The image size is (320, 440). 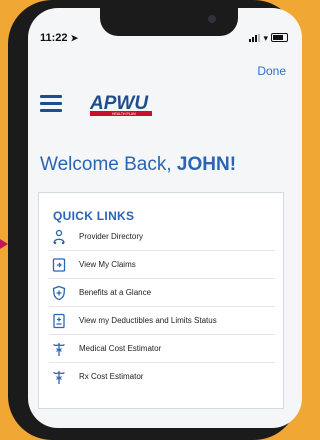 What do you see at coordinates (120, 348) in the screenshot?
I see `quick-link-label: Medical Cost Estimator` at bounding box center [120, 348].